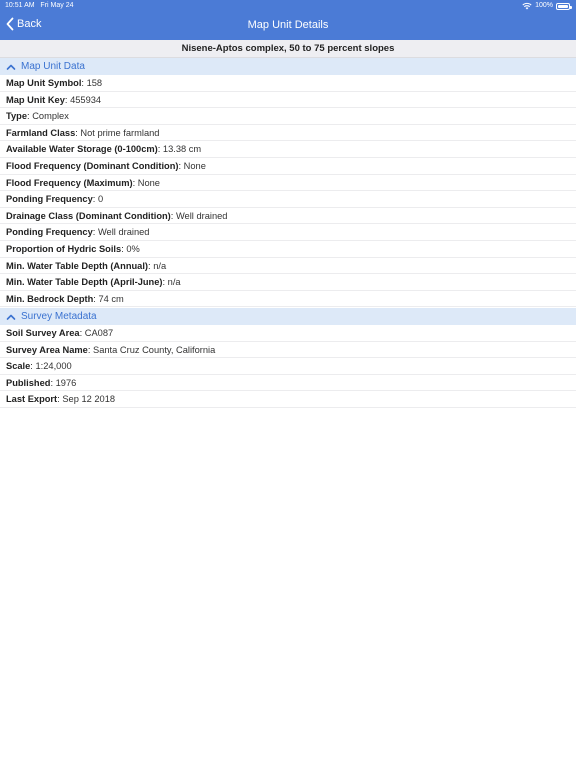 The image size is (576, 768). Describe the element at coordinates (84, 282) in the screenshot. I see `field-label: Min. Water Table Depth (April-June)` at that location.